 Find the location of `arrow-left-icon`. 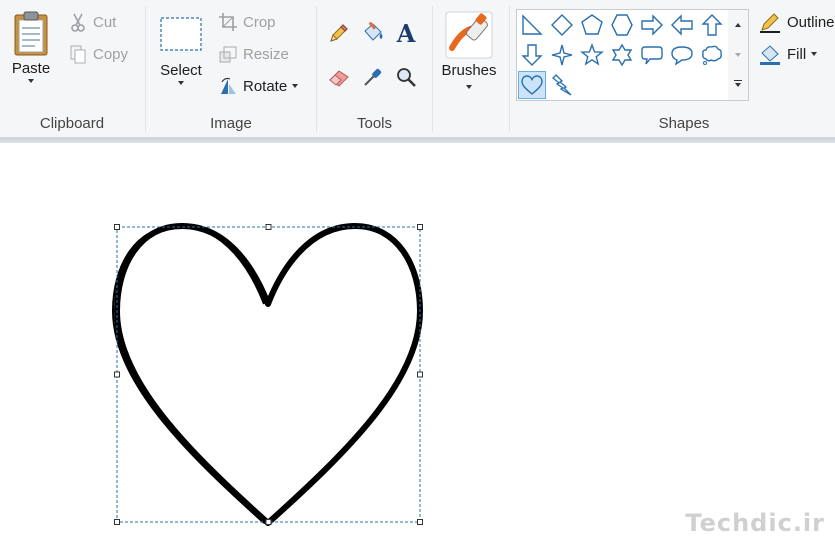

arrow-left-icon is located at coordinates (682, 25).